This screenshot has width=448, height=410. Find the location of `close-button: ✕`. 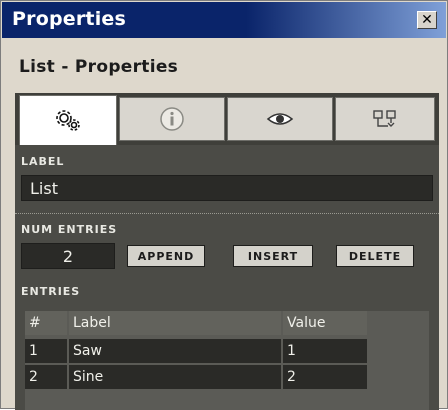

close-button: ✕ is located at coordinates (427, 20).